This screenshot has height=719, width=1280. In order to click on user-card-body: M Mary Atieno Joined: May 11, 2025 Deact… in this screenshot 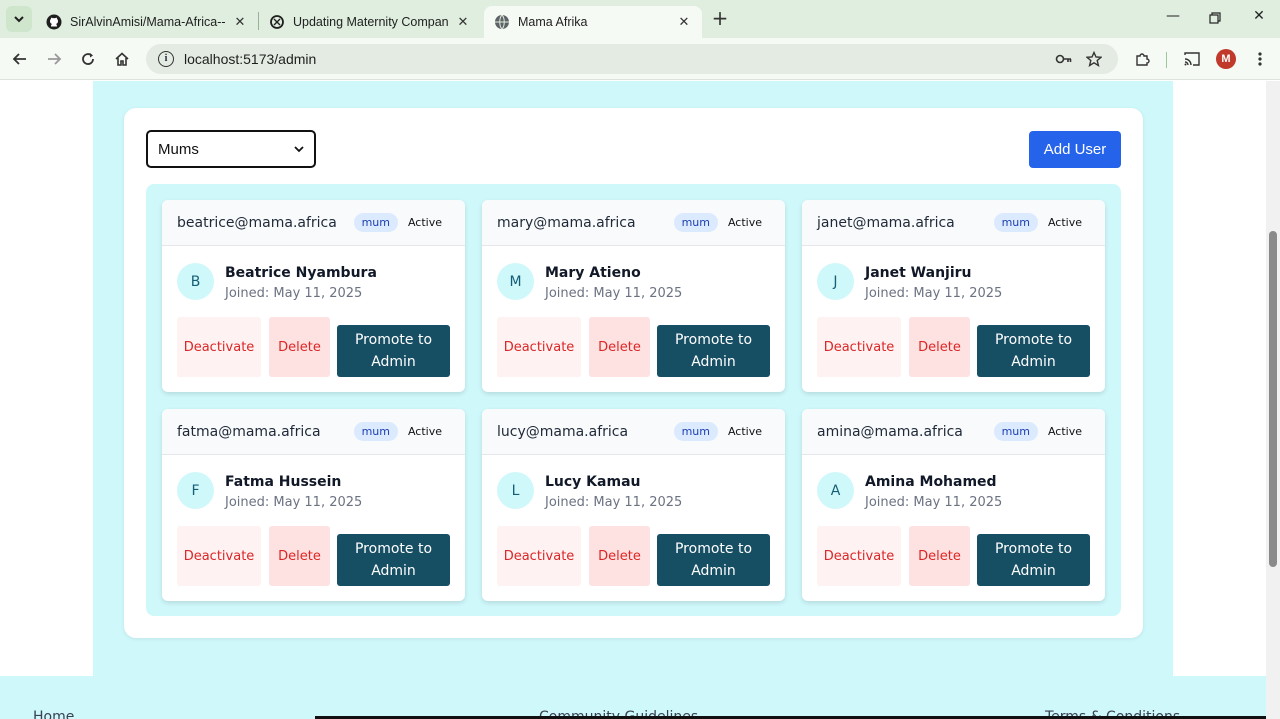, I will do `click(633, 319)`.